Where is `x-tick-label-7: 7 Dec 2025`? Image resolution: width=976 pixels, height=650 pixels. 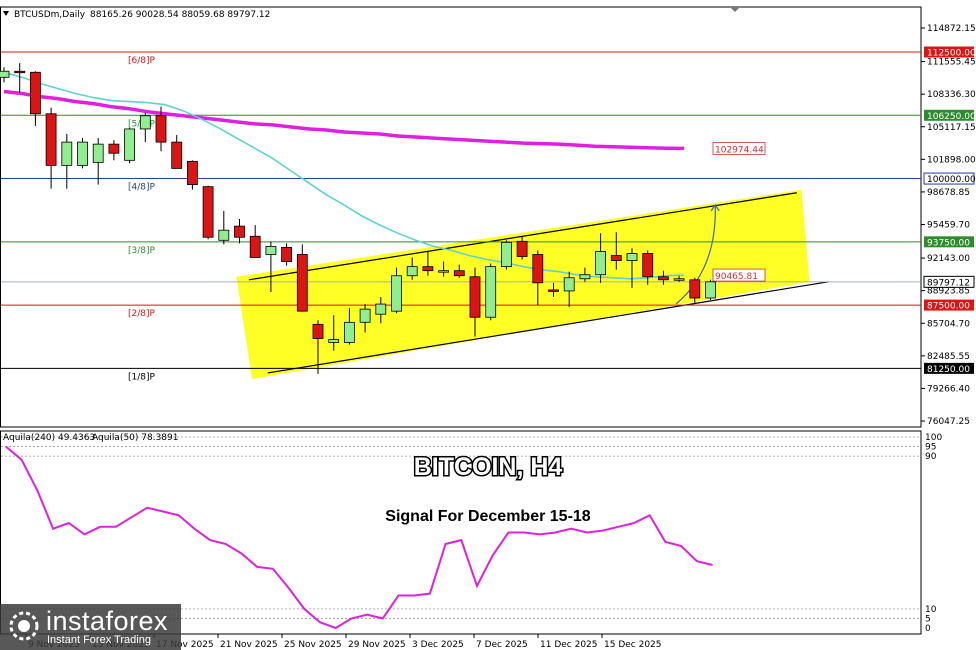 x-tick-label-7: 7 Dec 2025 is located at coordinates (502, 645).